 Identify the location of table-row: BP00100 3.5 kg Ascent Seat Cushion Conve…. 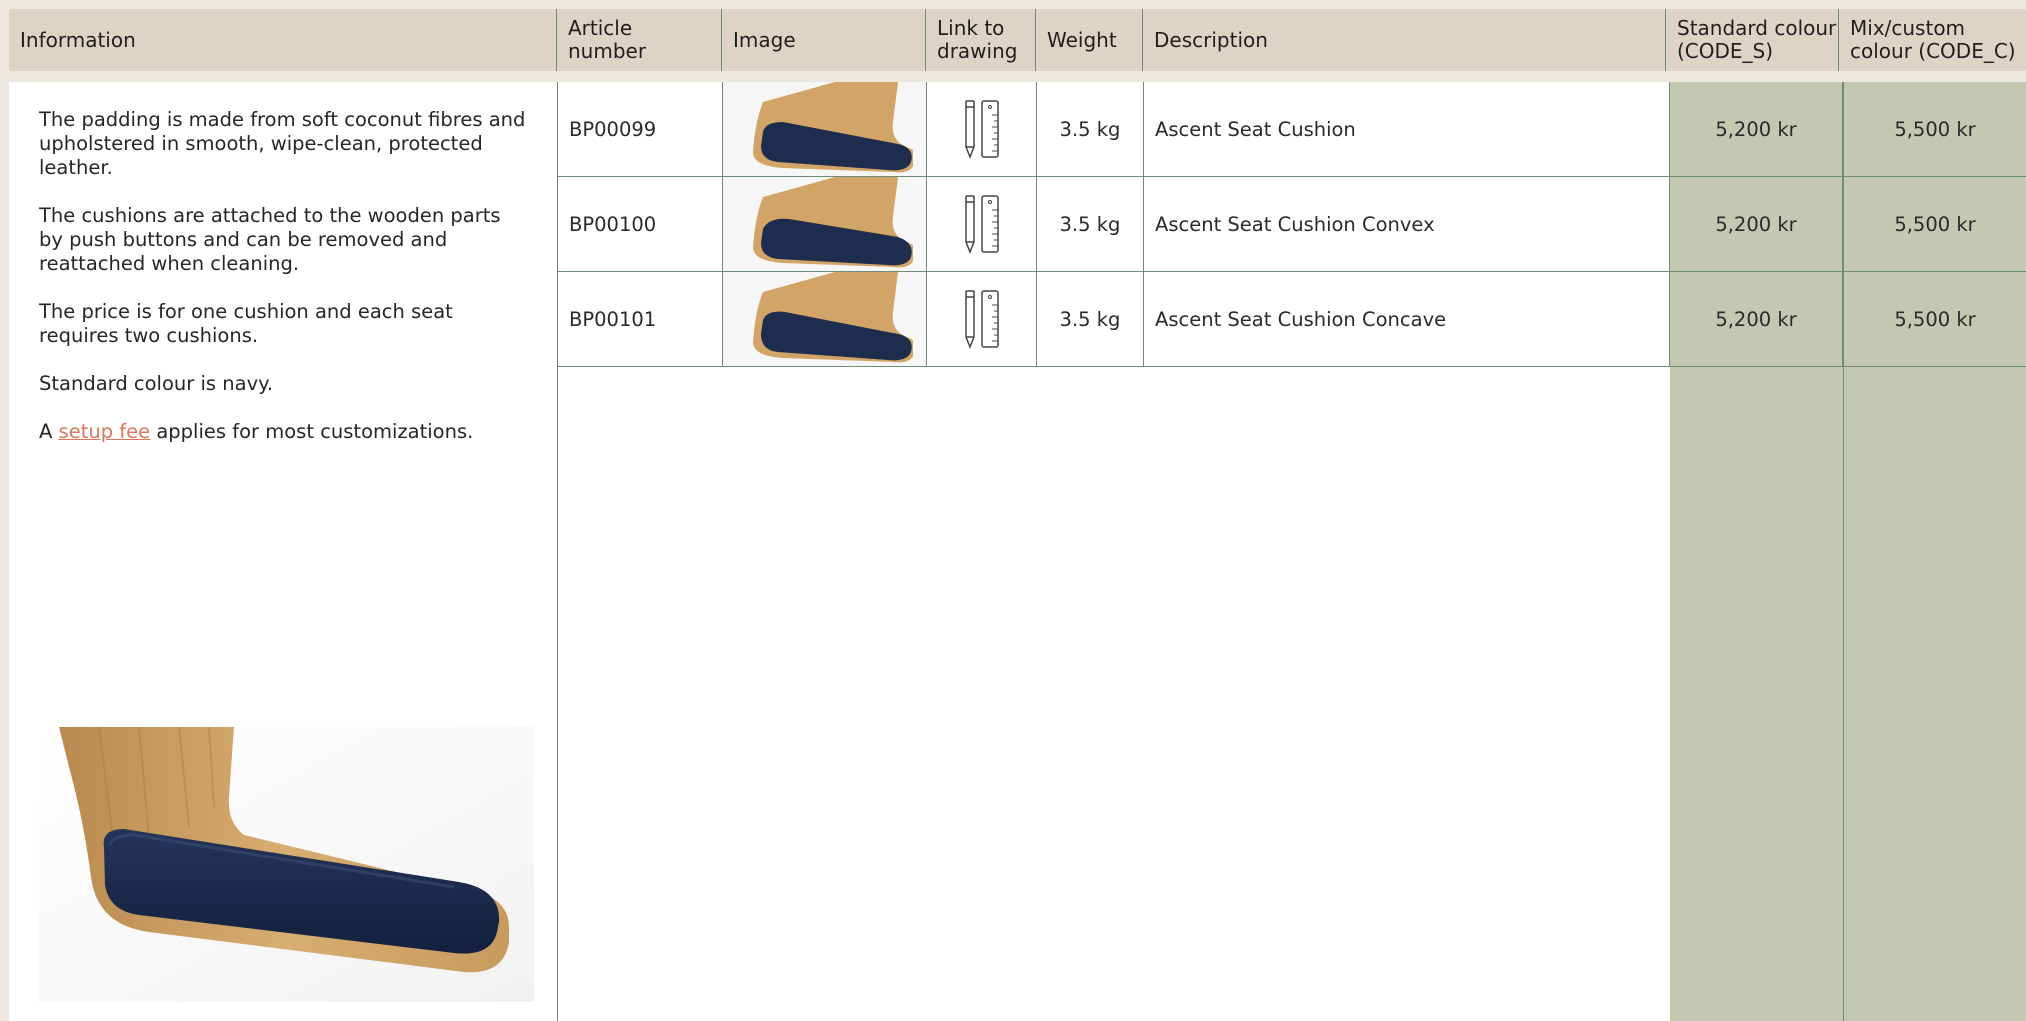
(1292, 224).